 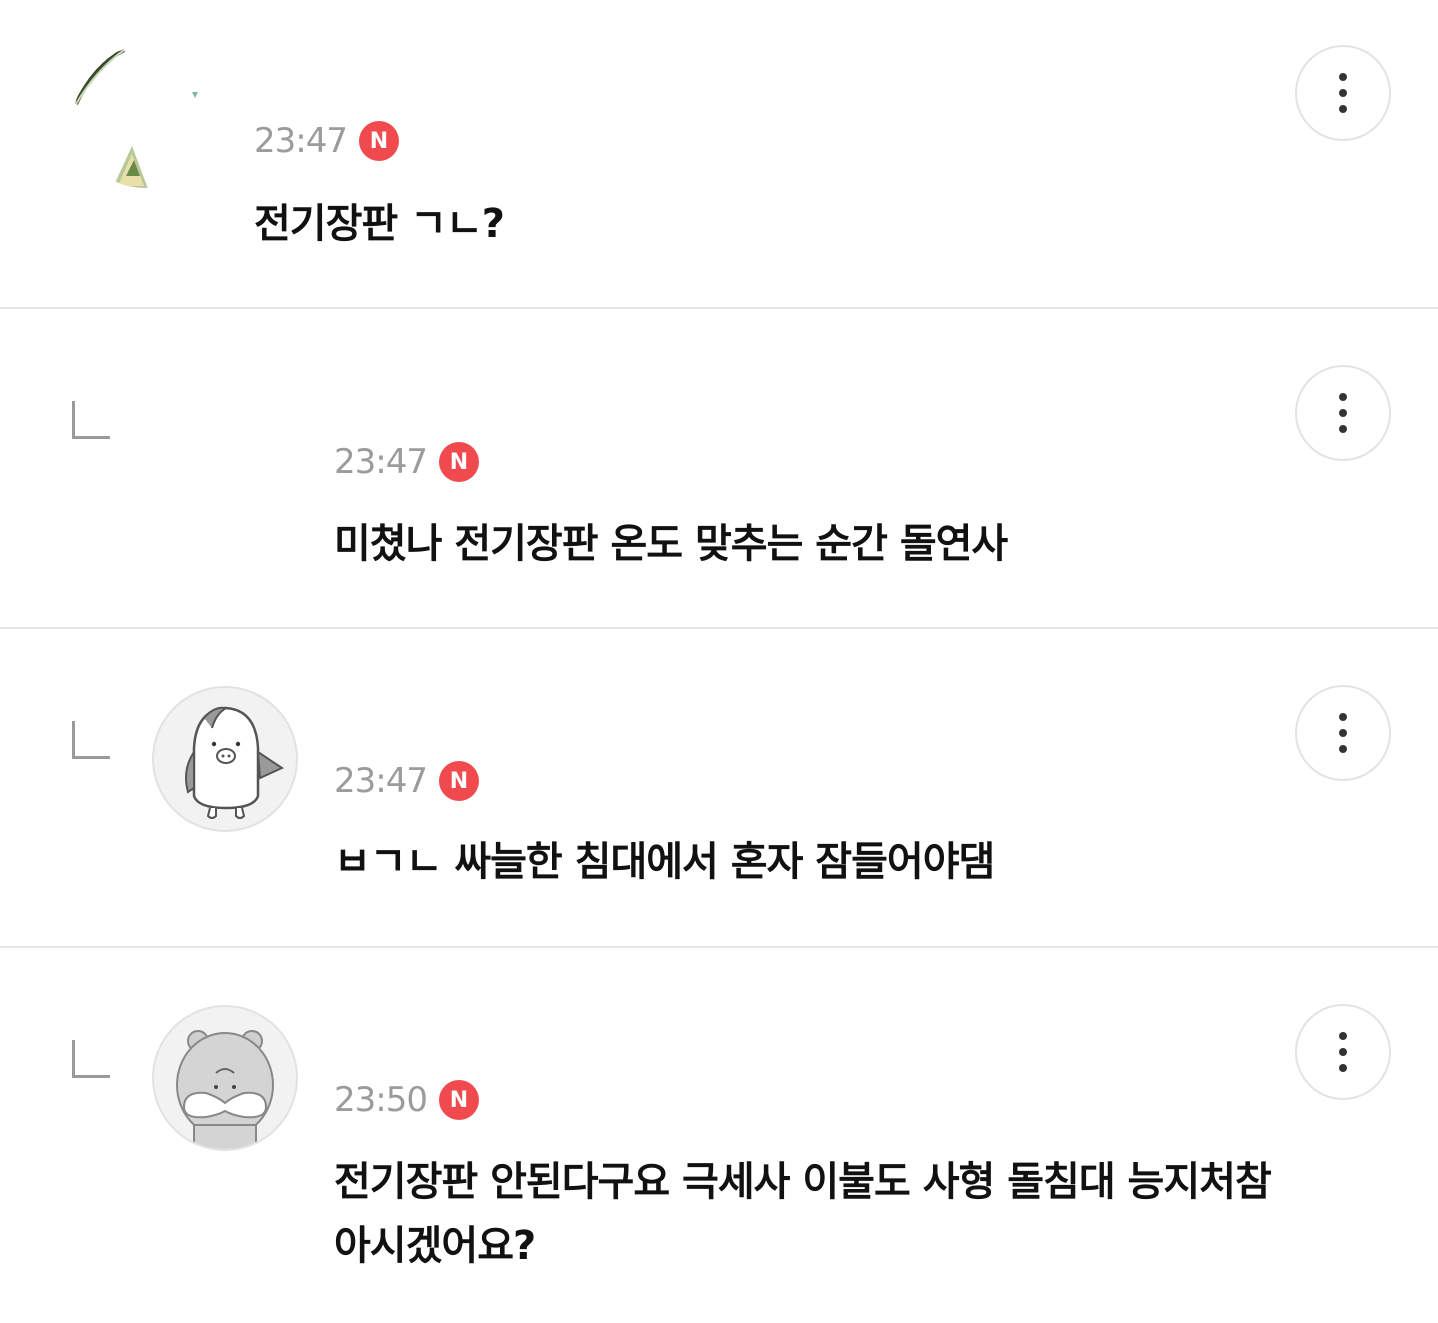 What do you see at coordinates (225, 1089) in the screenshot?
I see `hamster-avatar-icon` at bounding box center [225, 1089].